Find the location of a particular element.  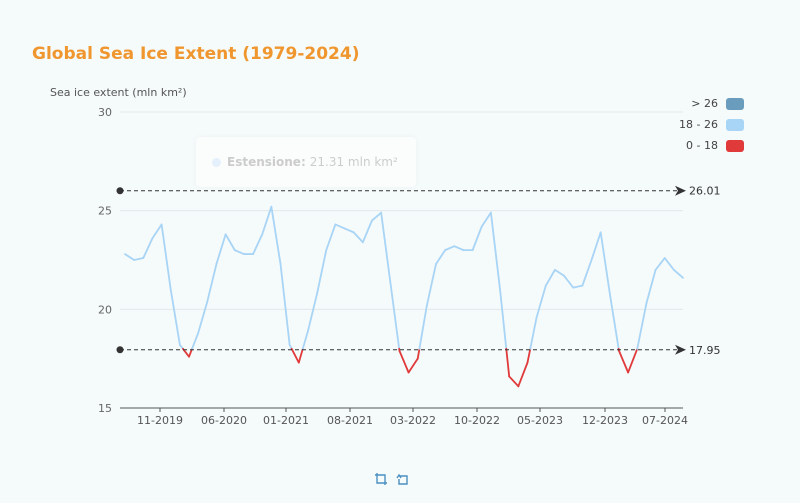

tooltip-marker is located at coordinates (216, 162).